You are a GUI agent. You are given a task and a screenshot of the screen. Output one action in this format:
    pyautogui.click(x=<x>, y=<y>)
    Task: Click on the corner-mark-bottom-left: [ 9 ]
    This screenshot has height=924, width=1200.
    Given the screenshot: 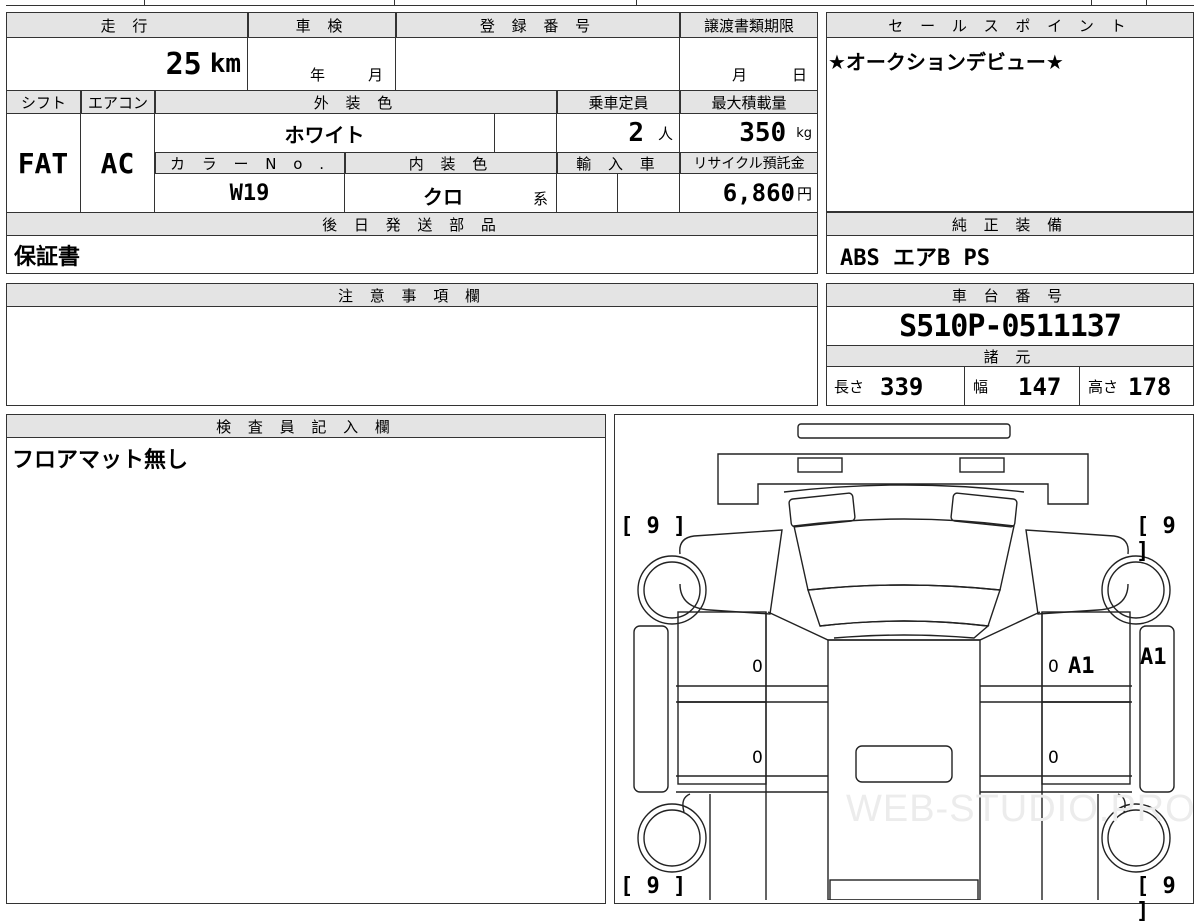 What is the action you would take?
    pyautogui.click(x=653, y=886)
    